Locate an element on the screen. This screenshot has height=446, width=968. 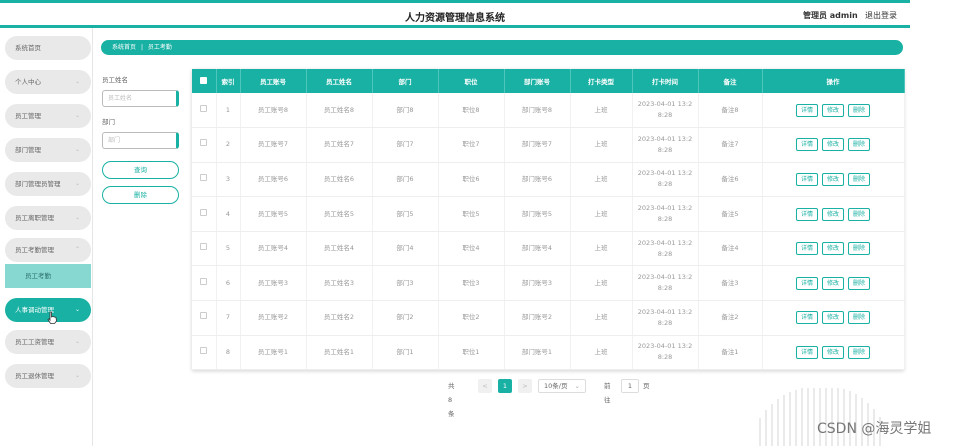
sidebar-item-dept-admin: 部门管理员管理 ⌄ is located at coordinates (48, 184).